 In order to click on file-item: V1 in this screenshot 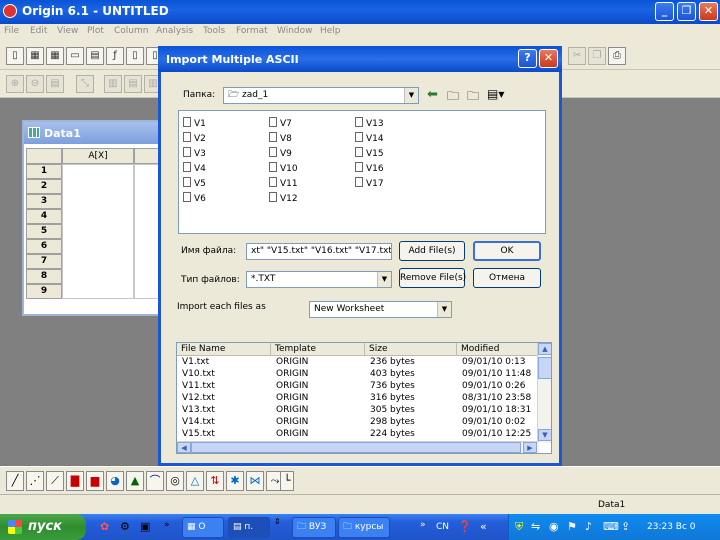, I will do `click(194, 123)`.